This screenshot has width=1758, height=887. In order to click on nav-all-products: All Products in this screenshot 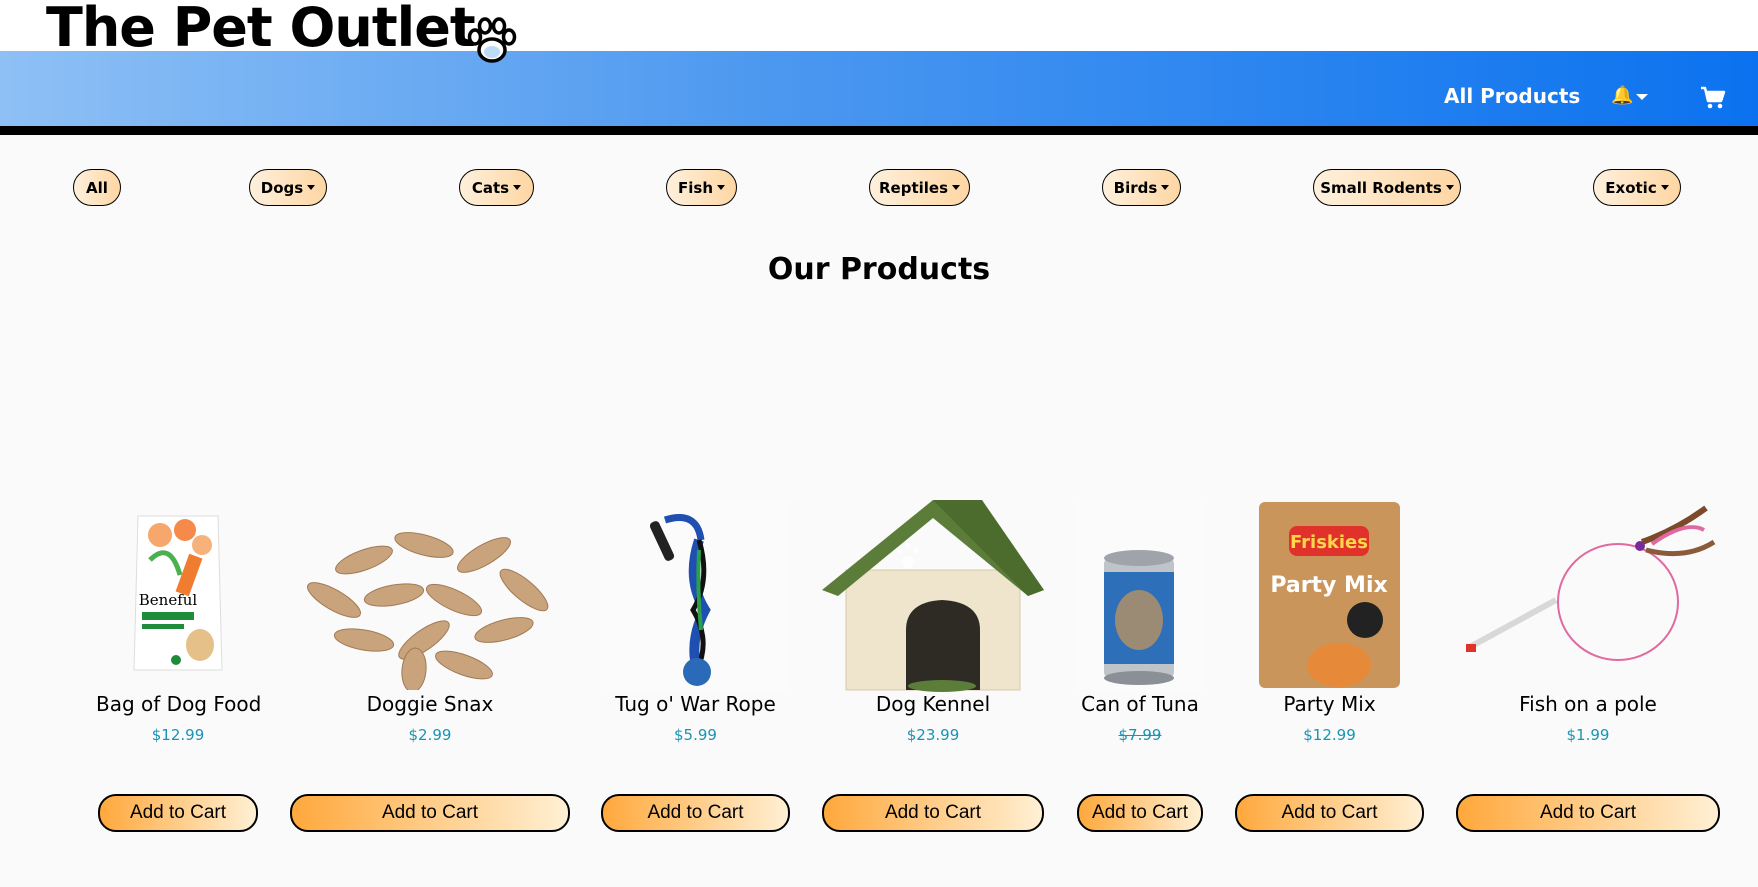, I will do `click(1512, 96)`.